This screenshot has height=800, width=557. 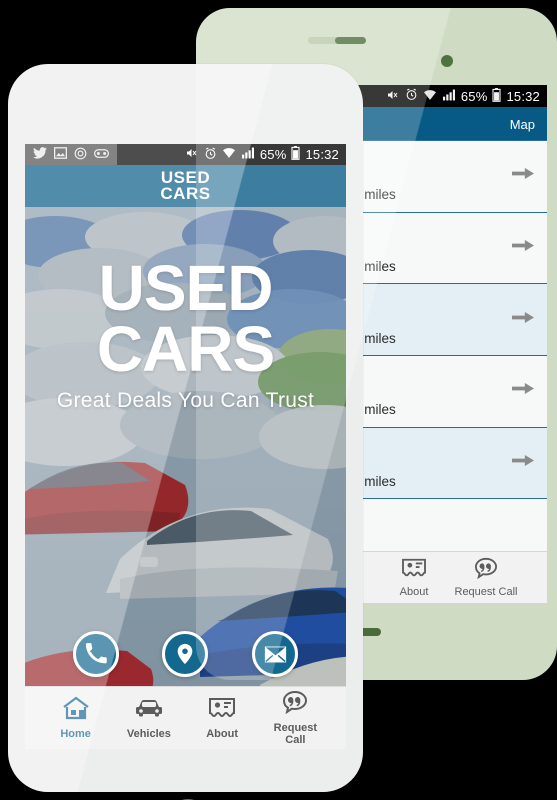 I want to click on voicemail-icon, so click(x=101, y=154).